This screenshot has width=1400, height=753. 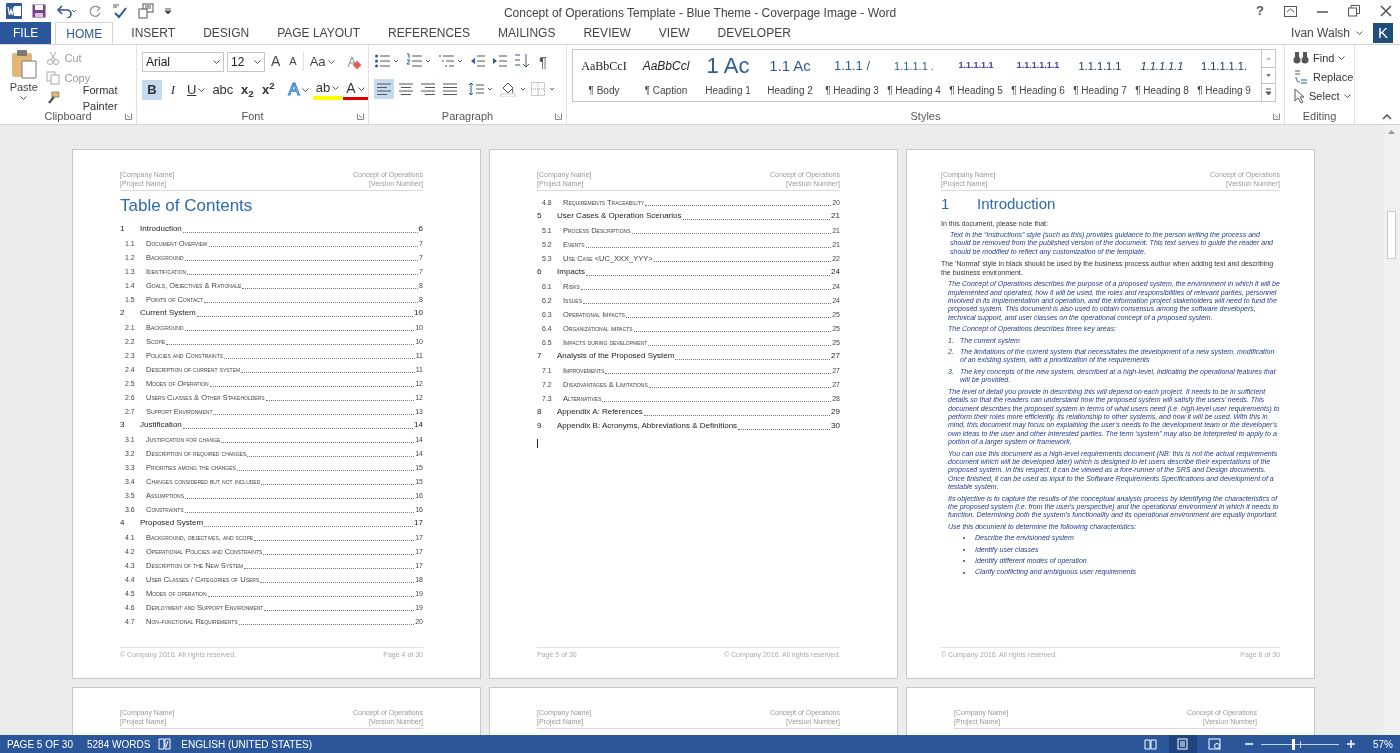 I want to click on find-button: Find, so click(x=1323, y=58).